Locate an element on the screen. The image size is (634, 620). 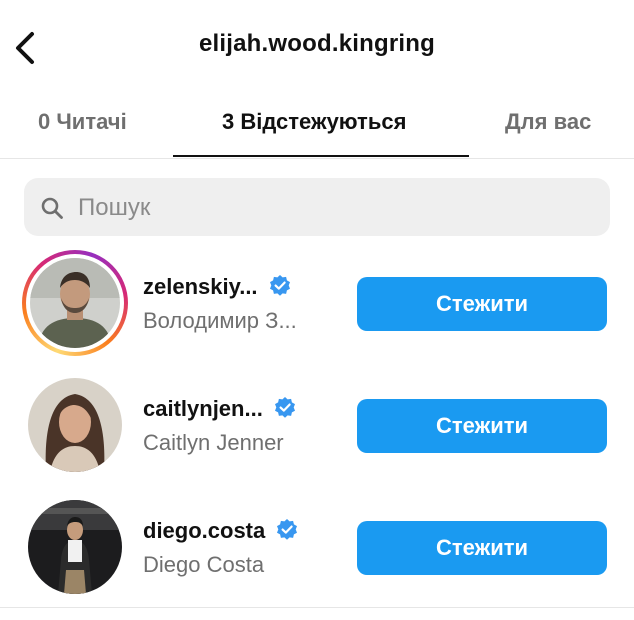
full-name: Caitlyn Jenner is located at coordinates (213, 442).